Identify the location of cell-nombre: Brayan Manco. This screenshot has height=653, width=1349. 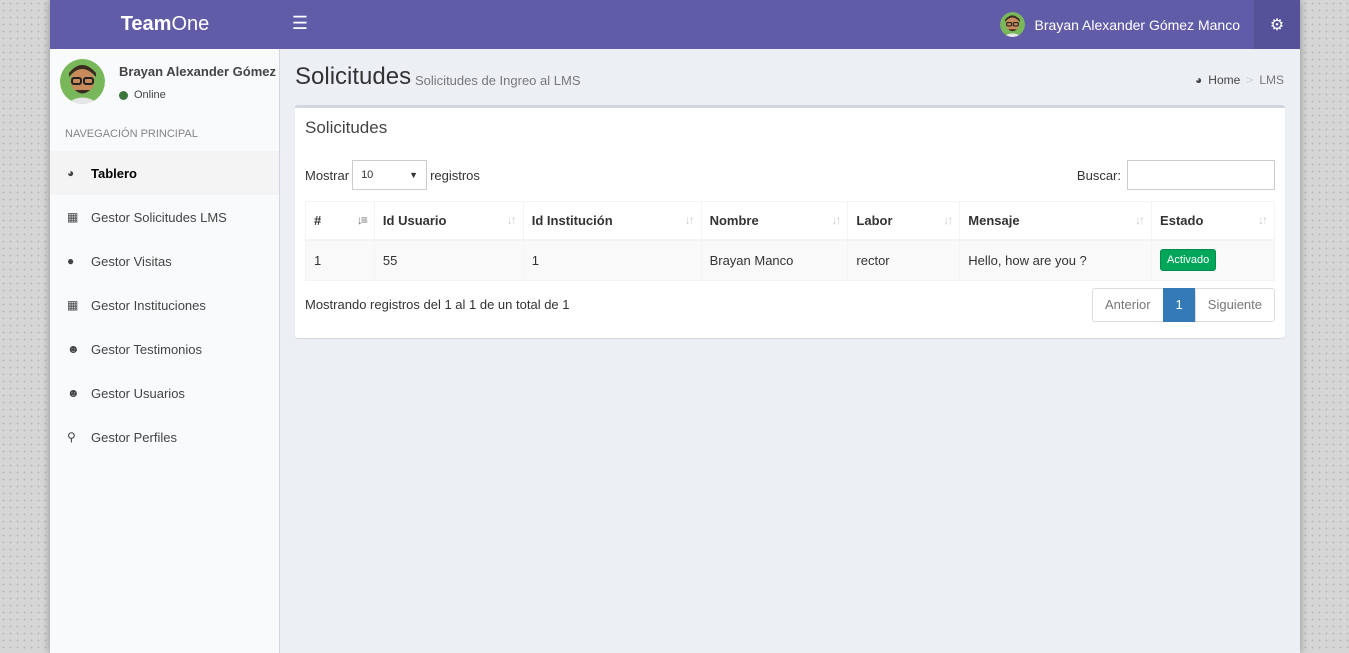
(774, 260).